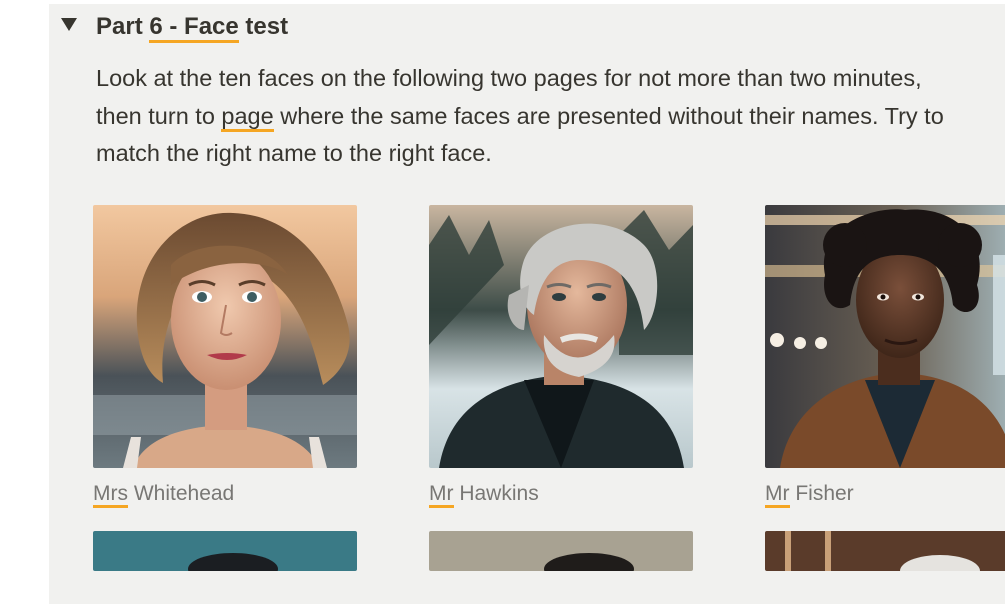 The image size is (1005, 604). I want to click on face-photo-whitehead, so click(225, 336).